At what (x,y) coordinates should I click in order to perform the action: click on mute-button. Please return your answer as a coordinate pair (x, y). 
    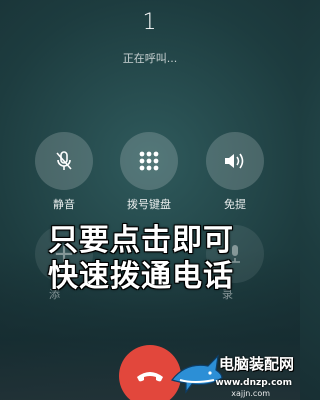
    Looking at the image, I should click on (64, 161).